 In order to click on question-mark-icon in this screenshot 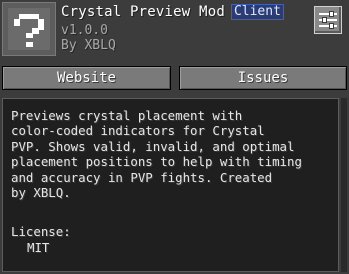, I will do `click(29, 29)`.